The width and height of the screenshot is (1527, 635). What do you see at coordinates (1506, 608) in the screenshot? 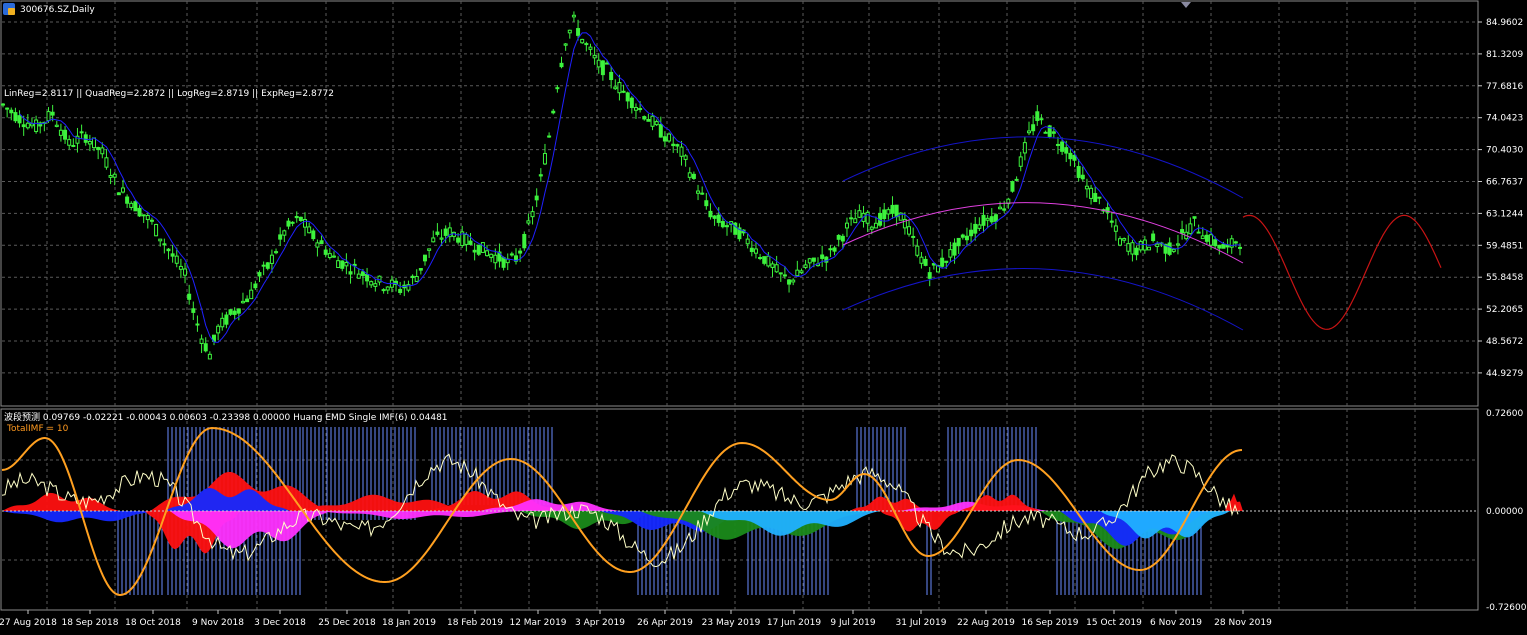
I see `indicator-tick-label: -0.72600` at bounding box center [1506, 608].